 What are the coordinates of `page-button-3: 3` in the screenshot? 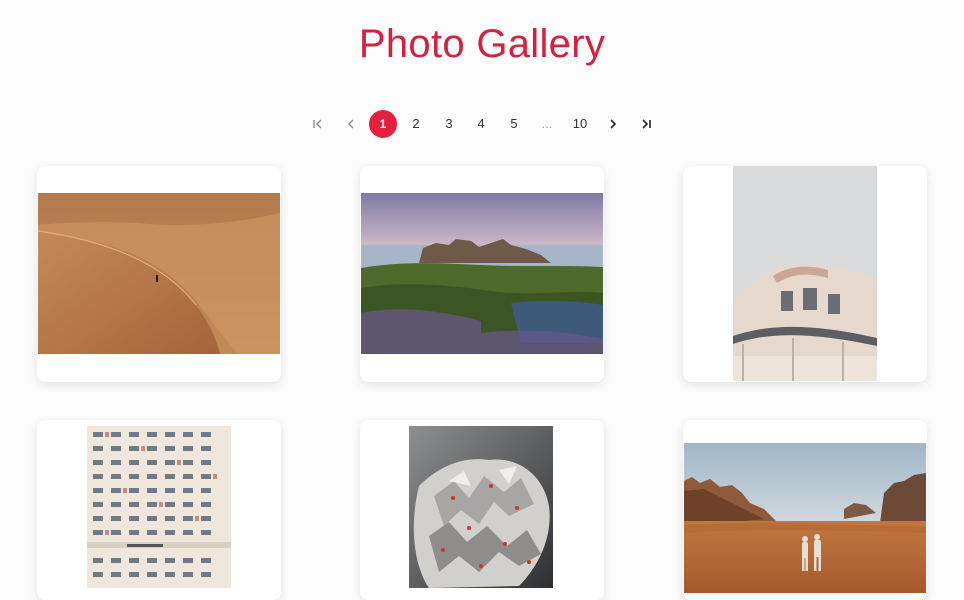 It's located at (449, 124).